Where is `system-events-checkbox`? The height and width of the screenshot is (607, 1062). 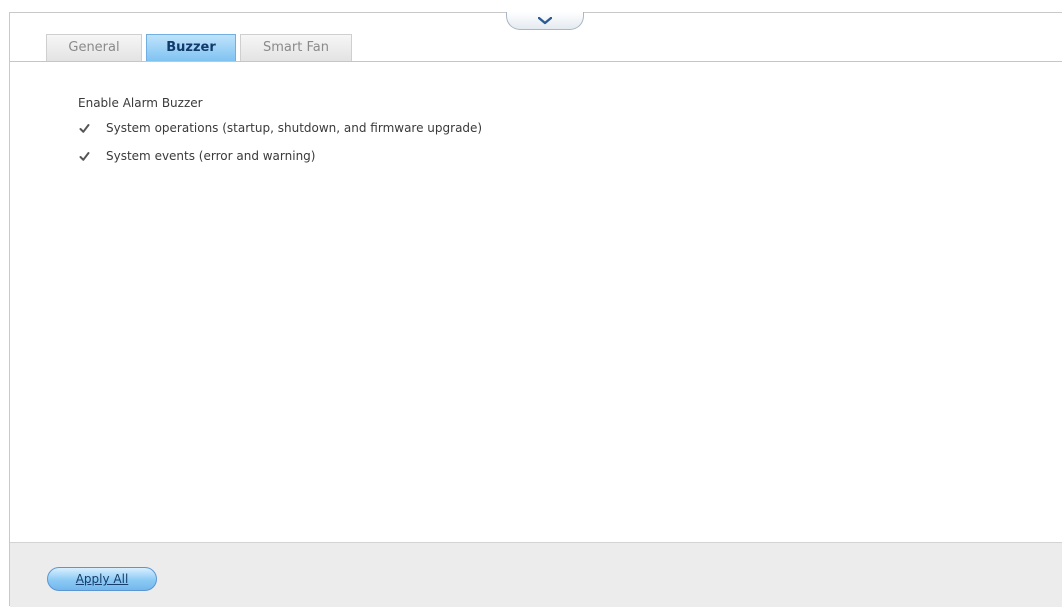
system-events-checkbox is located at coordinates (84, 156).